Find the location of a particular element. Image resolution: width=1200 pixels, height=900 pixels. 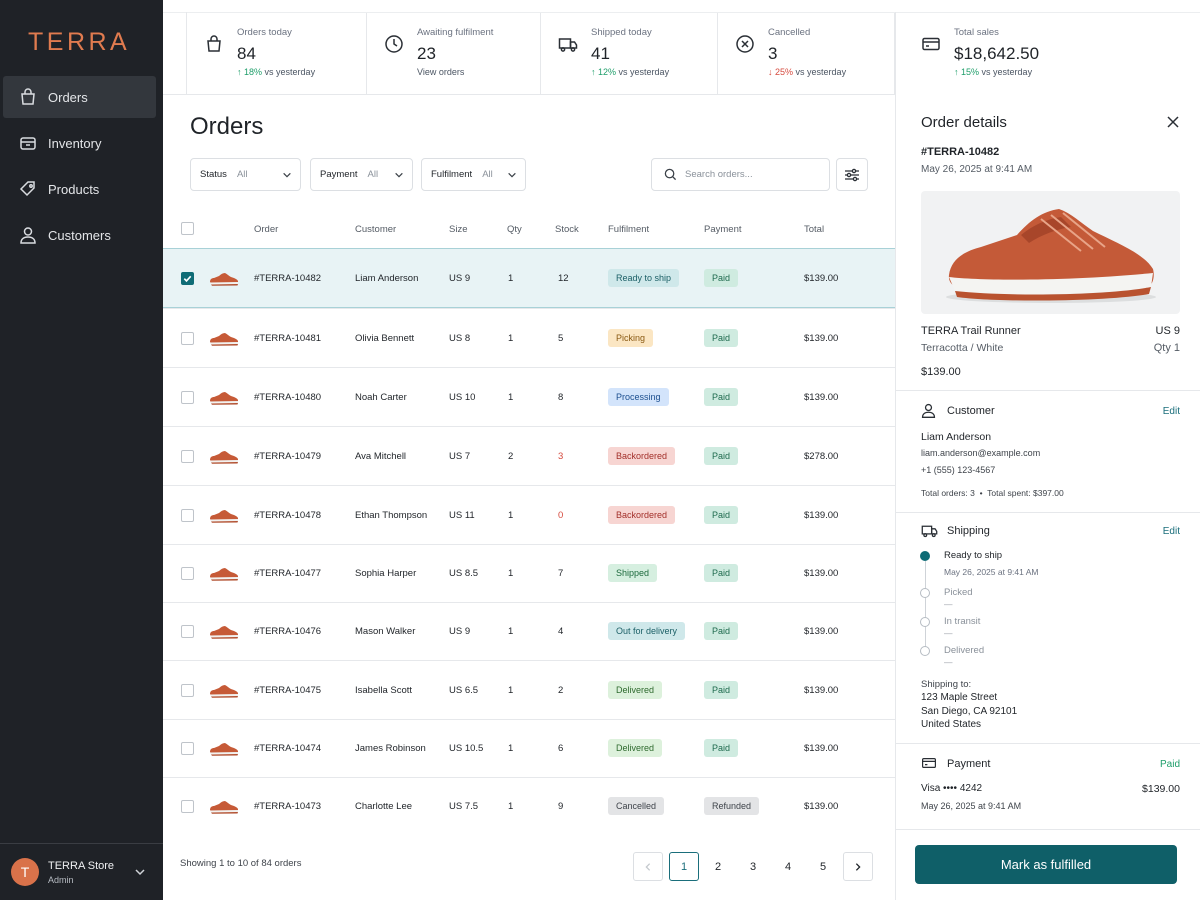

column-header: Size is located at coordinates (458, 229).